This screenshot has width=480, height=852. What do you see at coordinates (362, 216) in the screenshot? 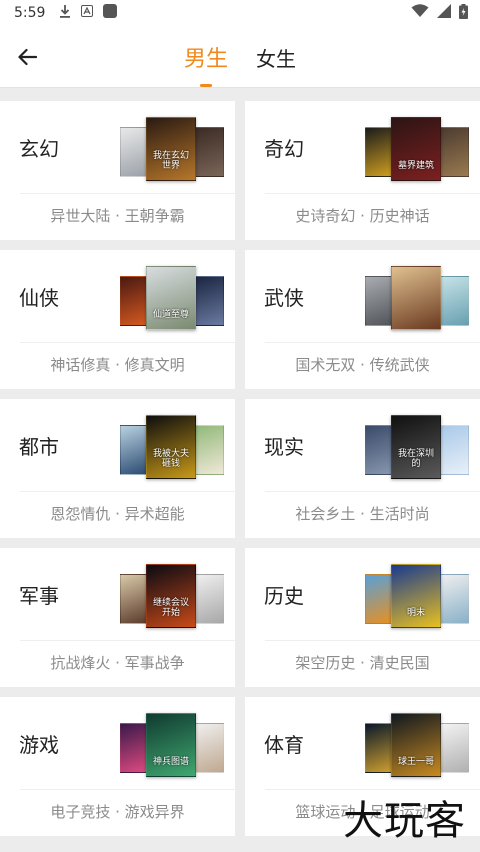
I see `category-subtitle: 史诗奇幻 · 历史神话` at bounding box center [362, 216].